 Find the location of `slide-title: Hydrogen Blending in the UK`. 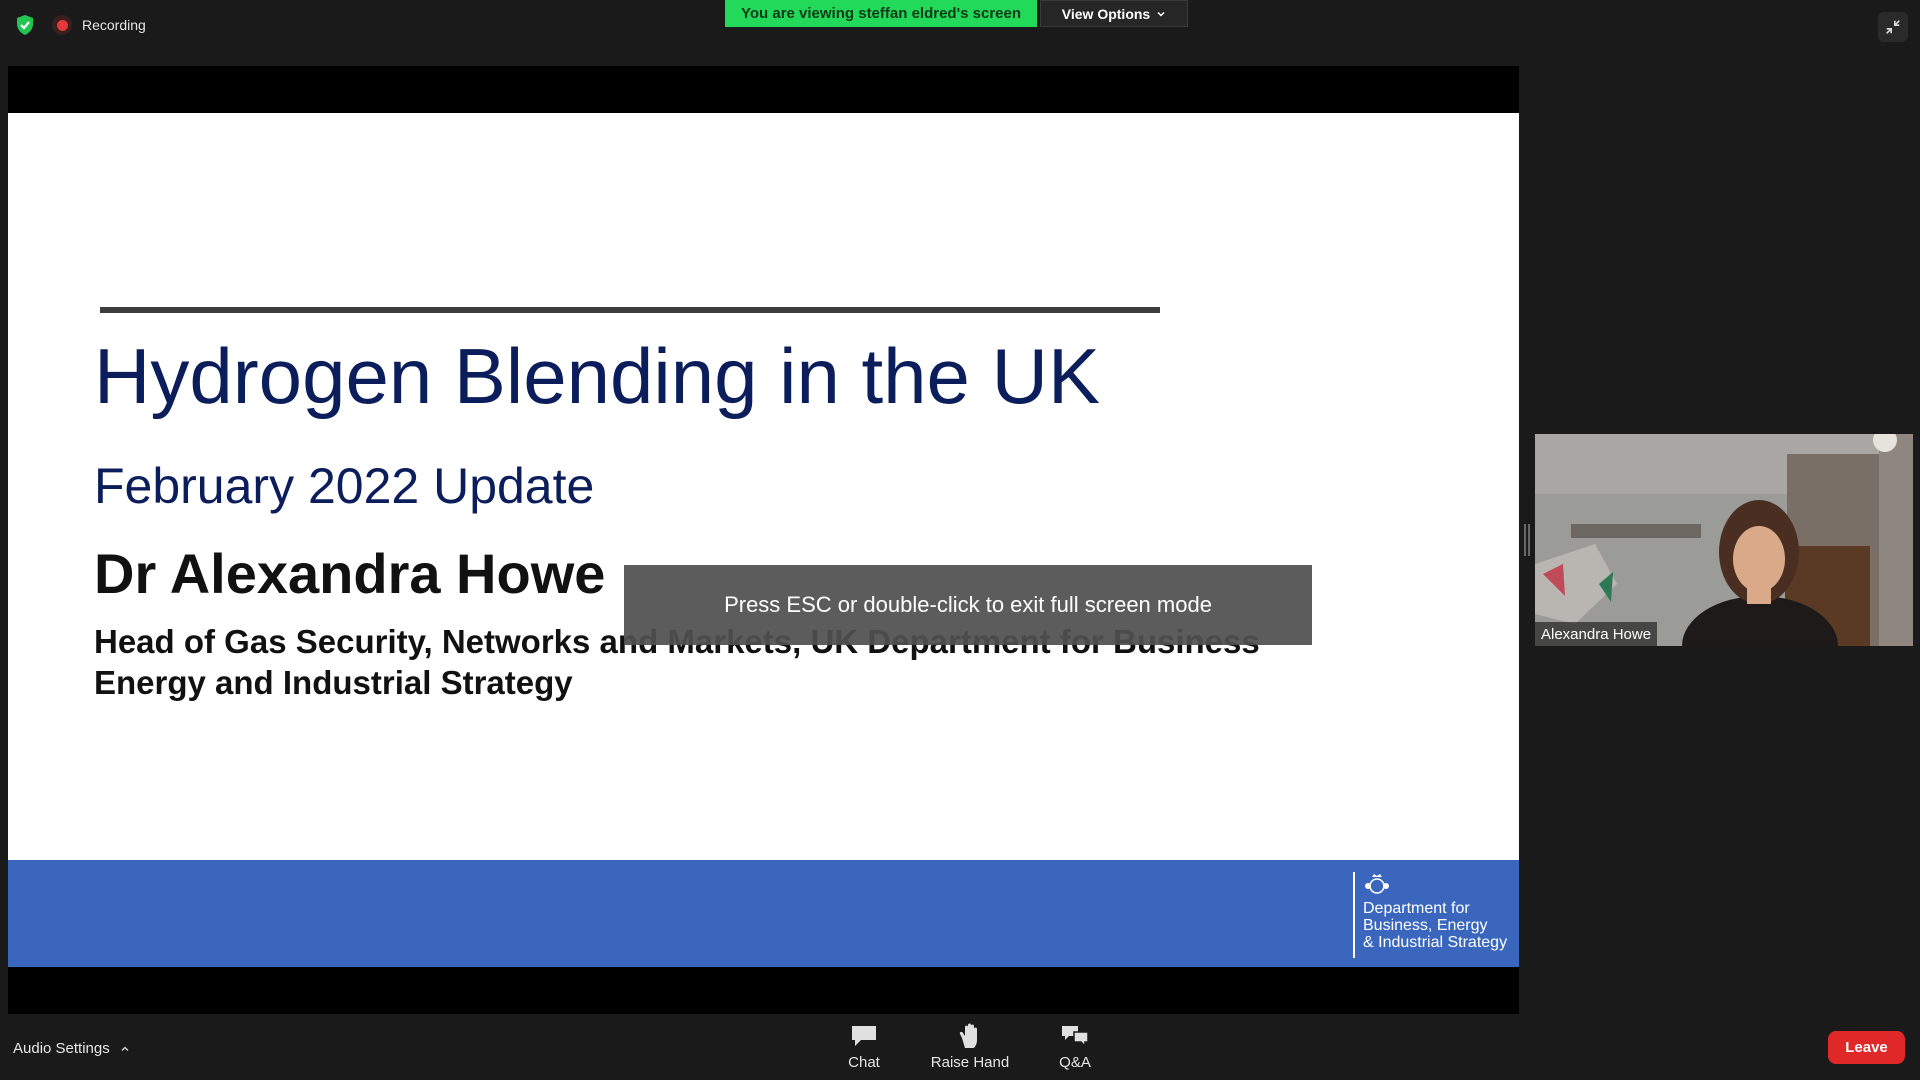

slide-title: Hydrogen Blending in the UK is located at coordinates (597, 376).